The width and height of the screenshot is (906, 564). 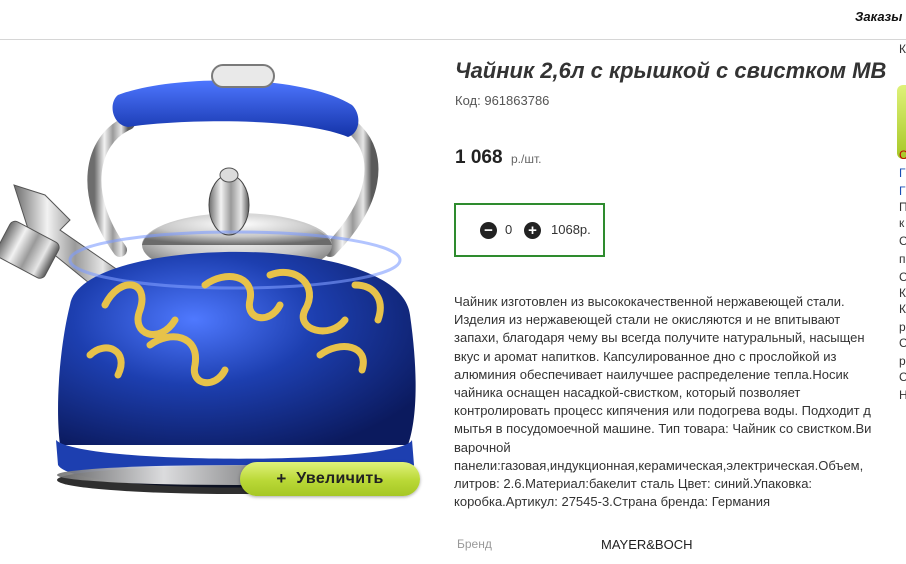 I want to click on product-code-label: Код:, so click(x=468, y=100).